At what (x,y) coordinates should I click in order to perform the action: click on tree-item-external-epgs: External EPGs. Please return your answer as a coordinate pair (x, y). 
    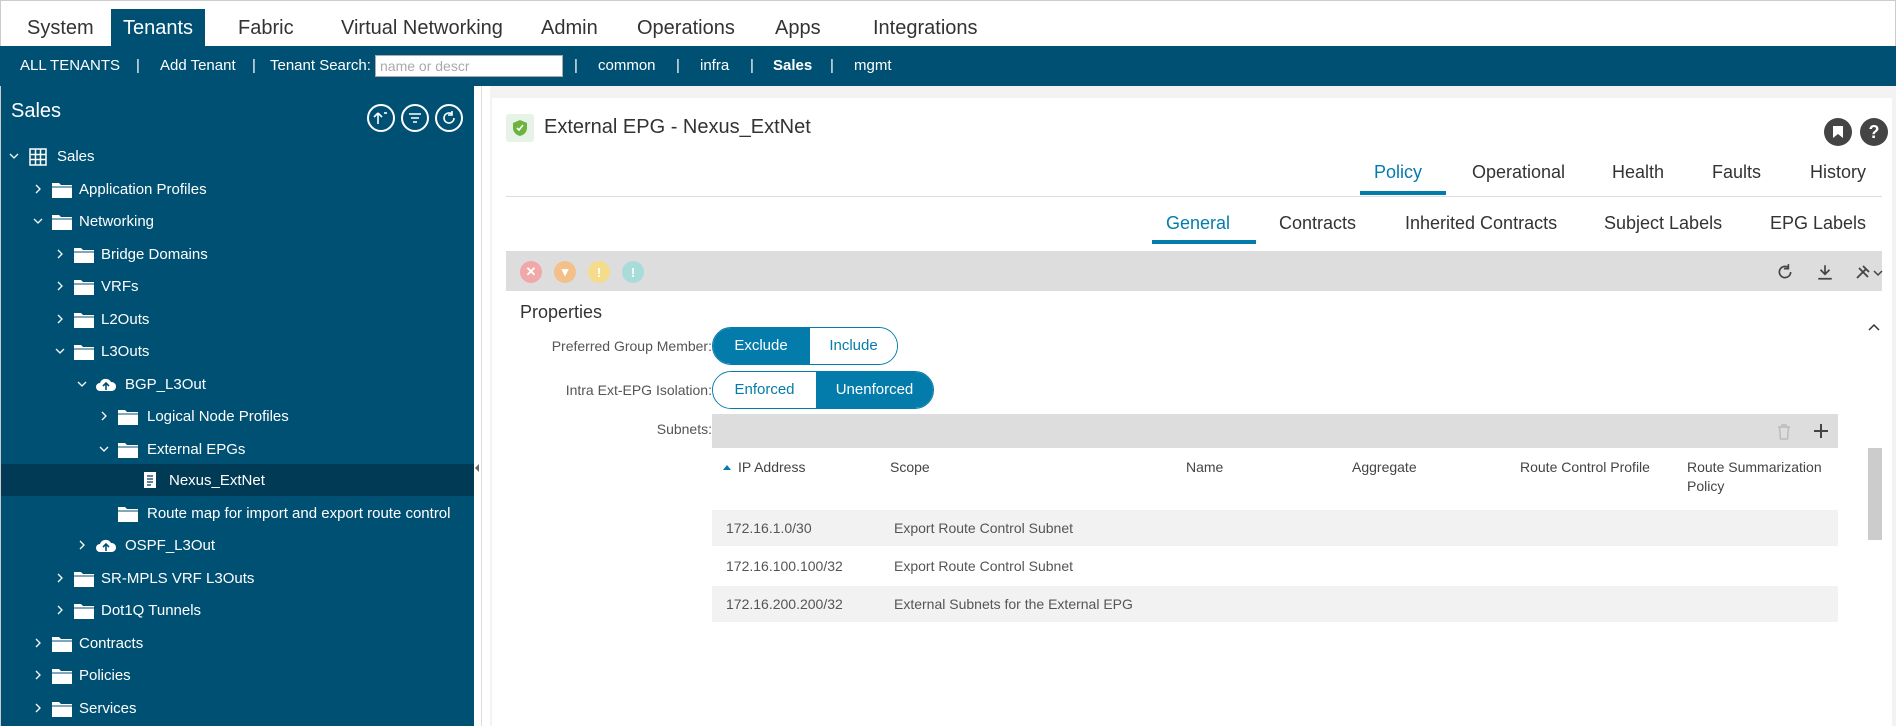
    Looking at the image, I should click on (238, 450).